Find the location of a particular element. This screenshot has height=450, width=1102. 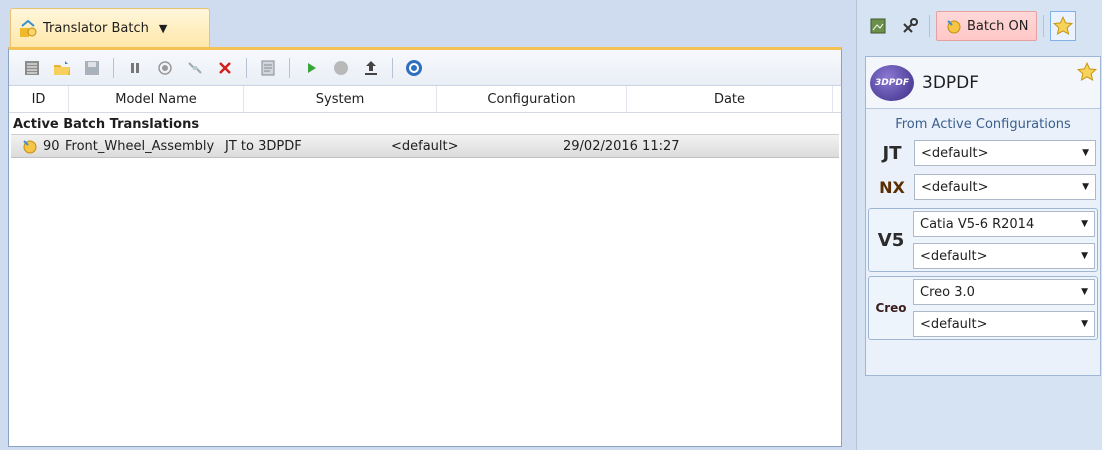

jt-config-row: JT <default> ▼ is located at coordinates (983, 153).